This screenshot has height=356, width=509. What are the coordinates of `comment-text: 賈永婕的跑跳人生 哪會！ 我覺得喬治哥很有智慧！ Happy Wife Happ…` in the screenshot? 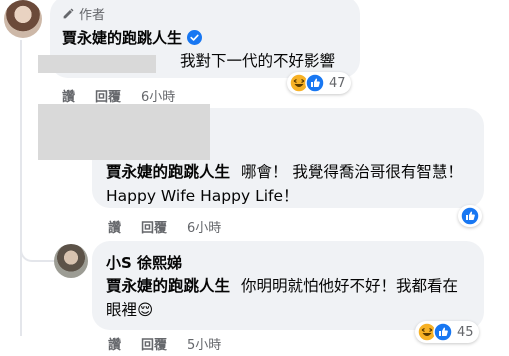 It's located at (289, 184).